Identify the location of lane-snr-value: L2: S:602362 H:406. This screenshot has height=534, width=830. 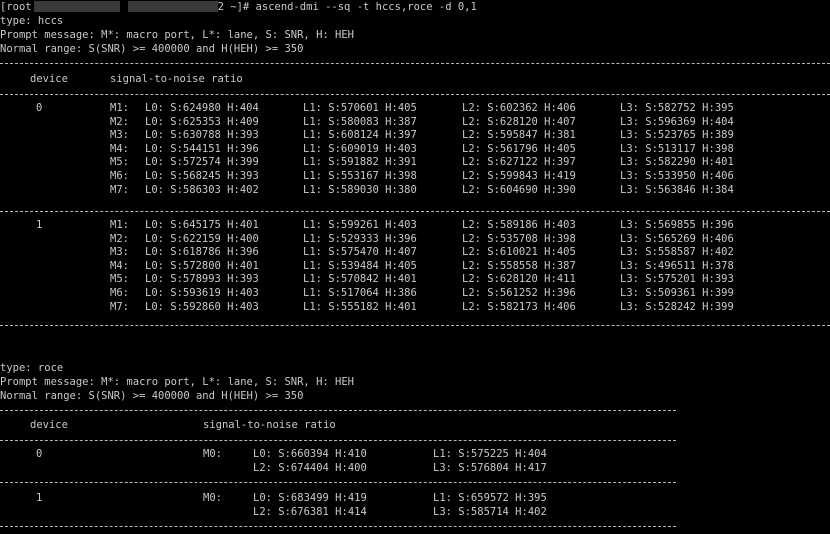
(519, 108).